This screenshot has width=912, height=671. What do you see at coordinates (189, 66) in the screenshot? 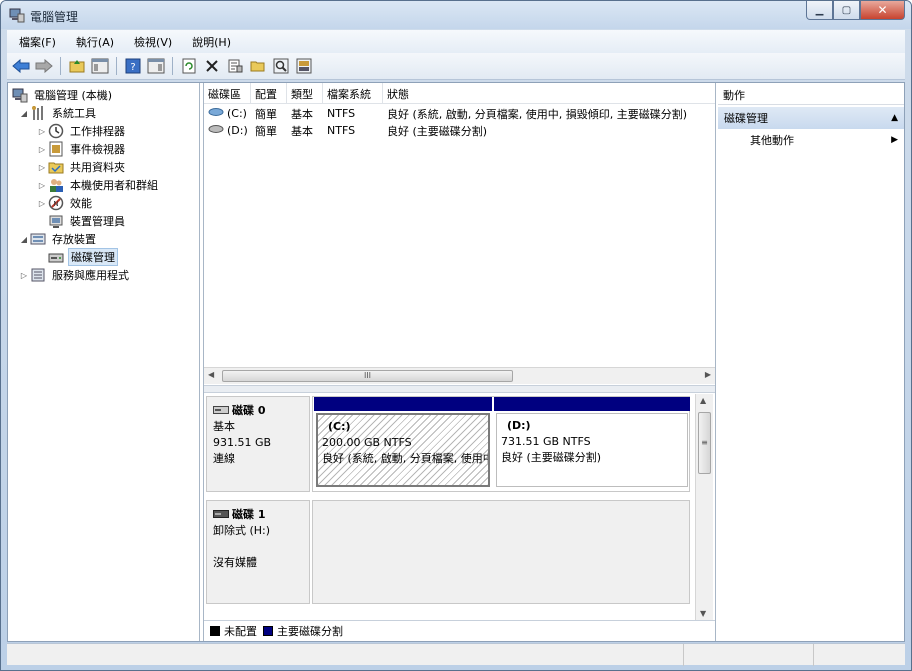
I see `refresh-button` at bounding box center [189, 66].